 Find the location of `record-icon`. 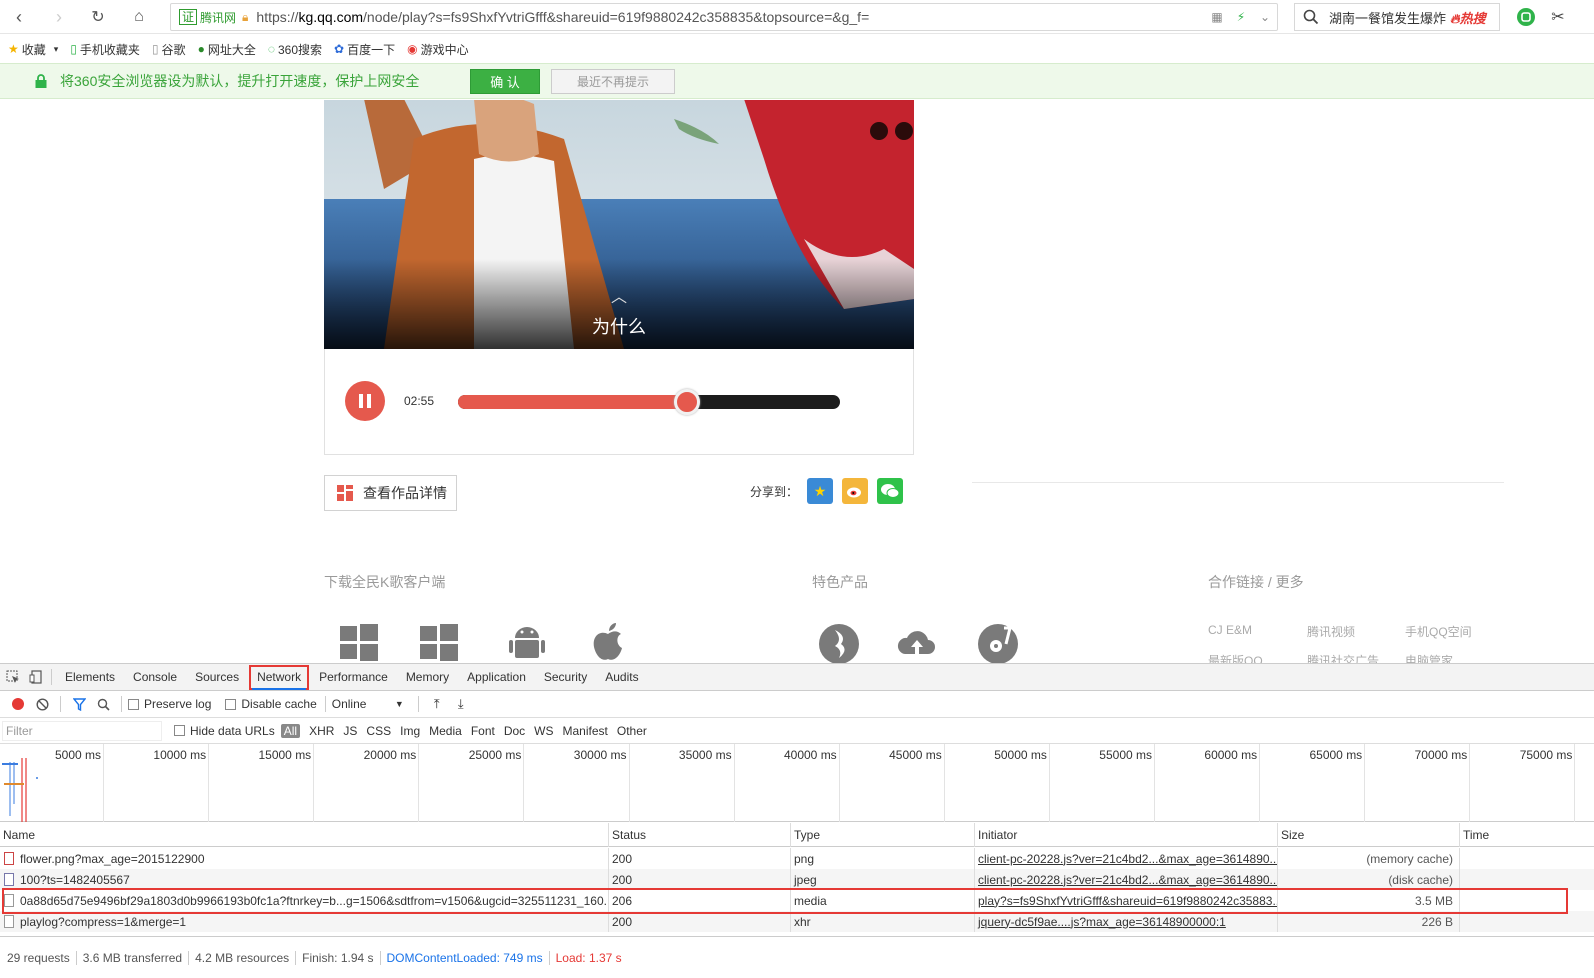

record-icon is located at coordinates (18, 704).